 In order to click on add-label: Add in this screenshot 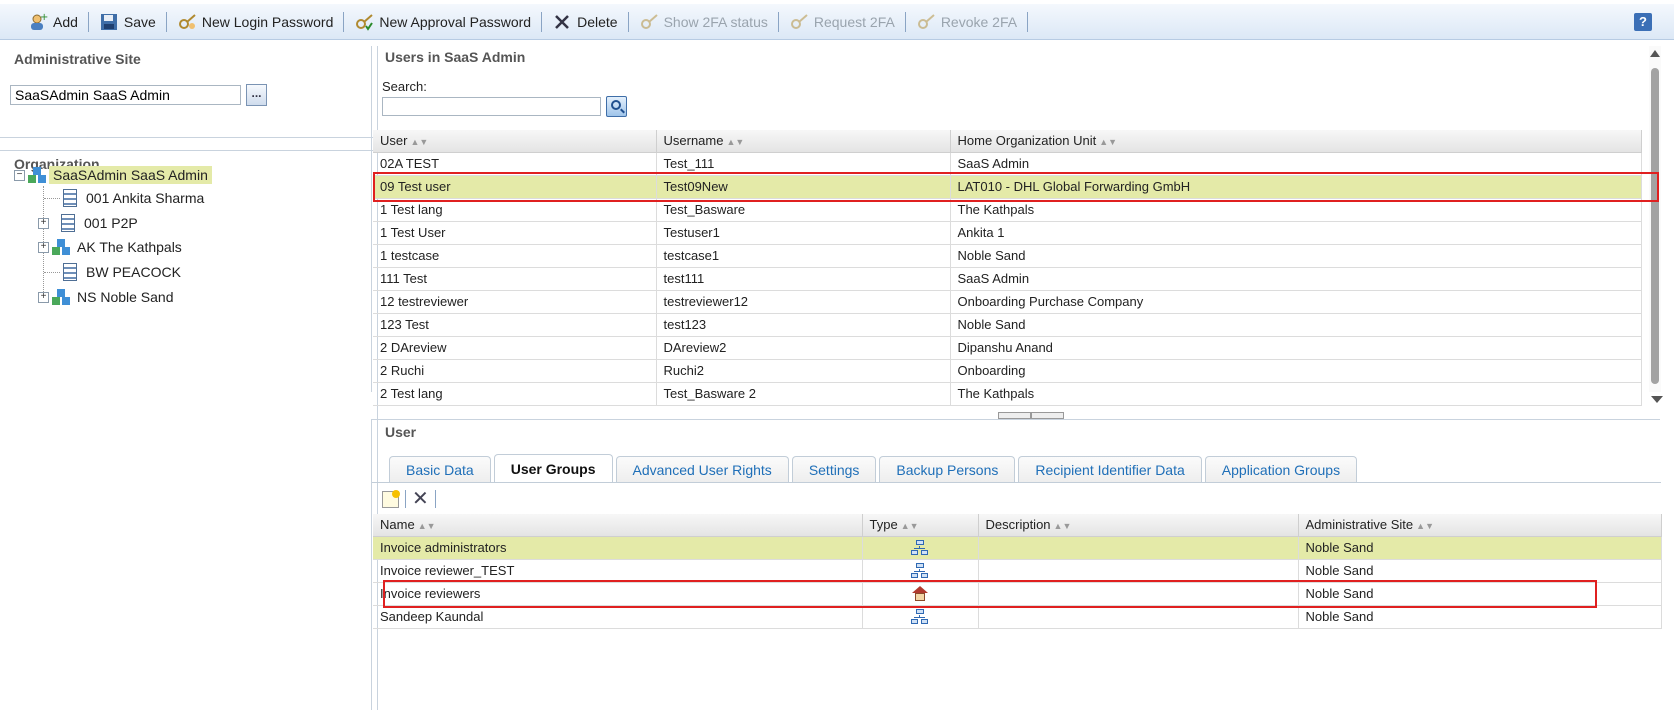, I will do `click(65, 21)`.